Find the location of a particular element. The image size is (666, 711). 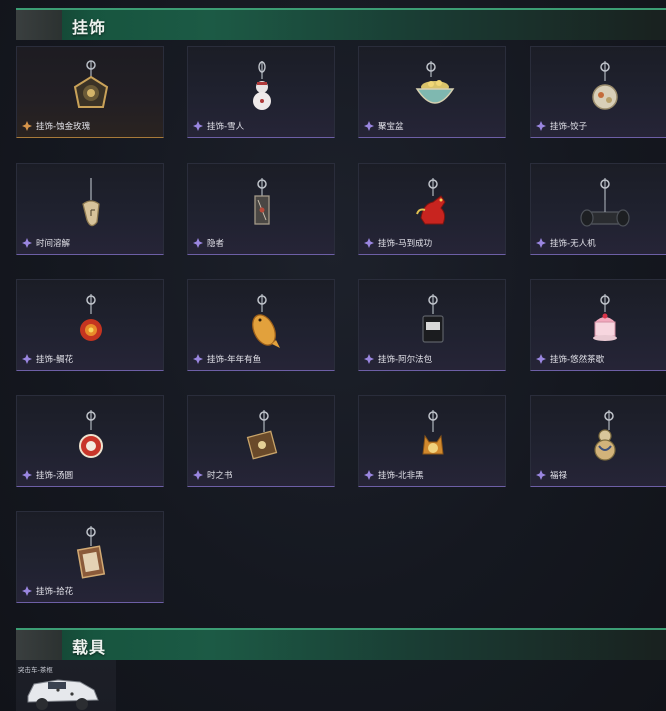

item-card-snowman: 挂饰-雪人 is located at coordinates (261, 92).